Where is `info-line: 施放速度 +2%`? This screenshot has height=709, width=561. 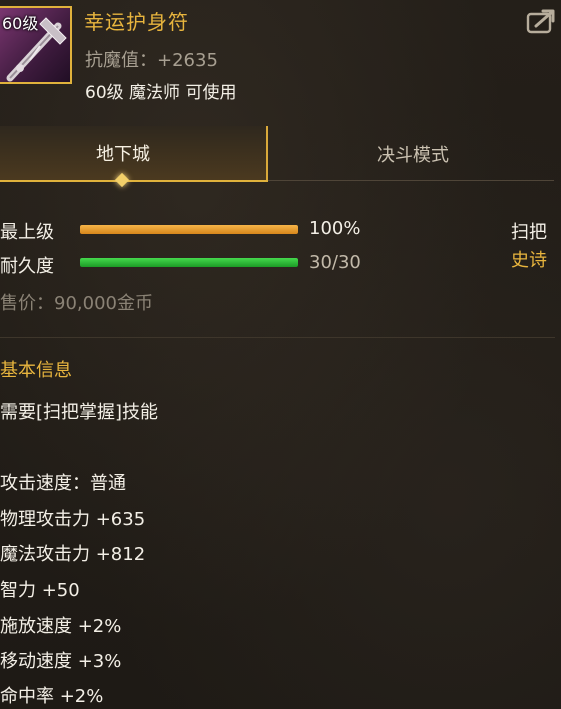
info-line: 施放速度 +2% is located at coordinates (61, 626).